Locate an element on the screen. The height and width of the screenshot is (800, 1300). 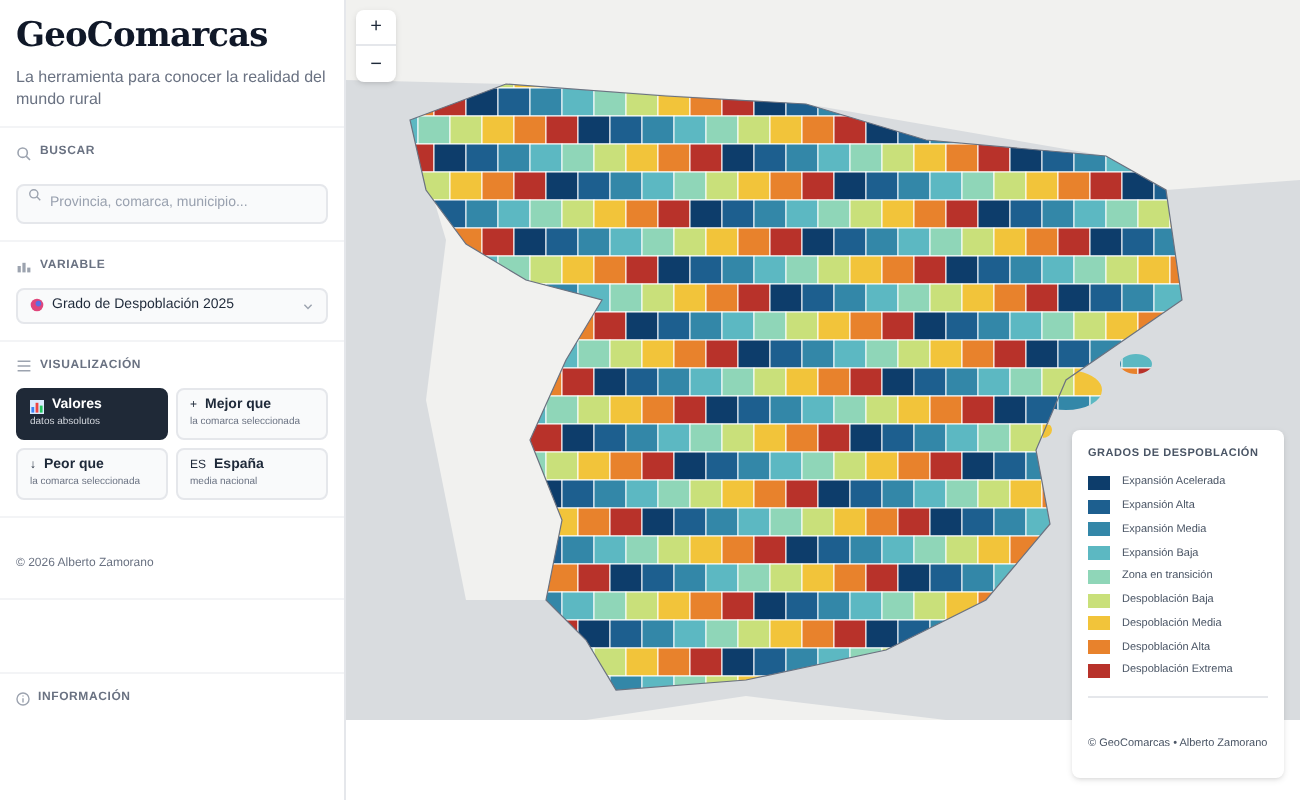
zoom-in-button: + is located at coordinates (376, 28).